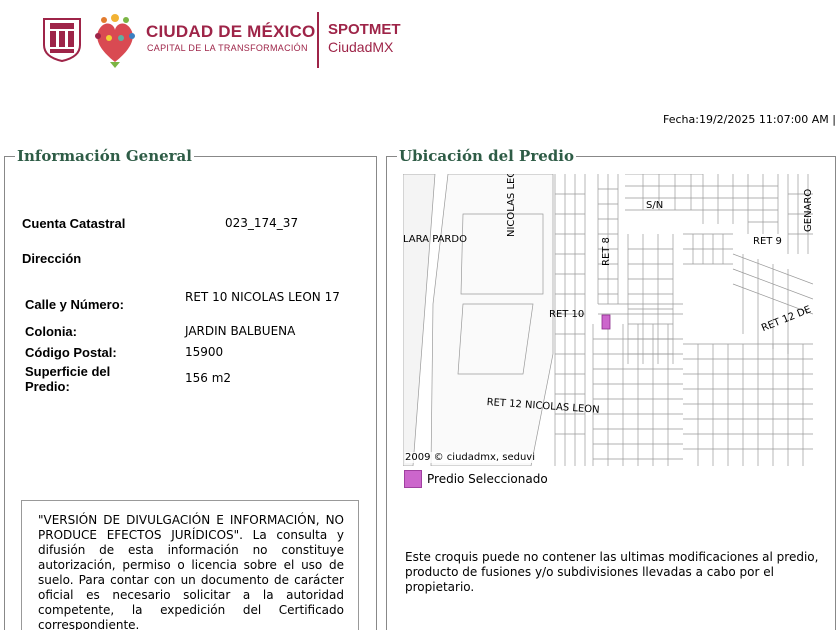  I want to click on date-stamp: Fecha:19/2/2025 11:07:00 AM |, so click(749, 119).